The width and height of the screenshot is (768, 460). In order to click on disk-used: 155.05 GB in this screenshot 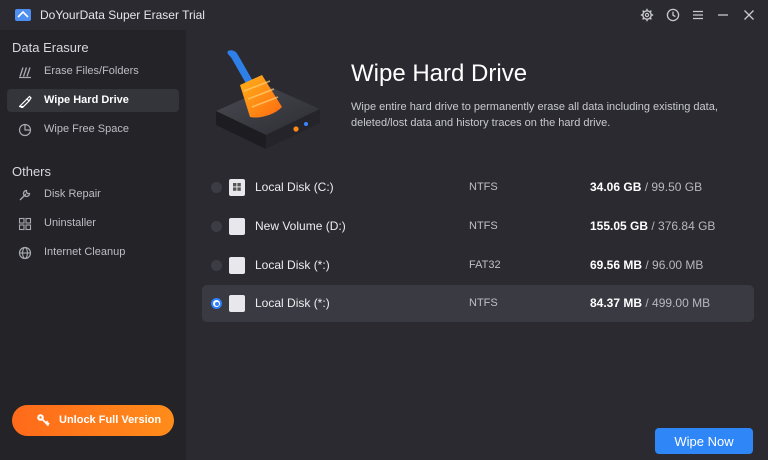, I will do `click(619, 226)`.